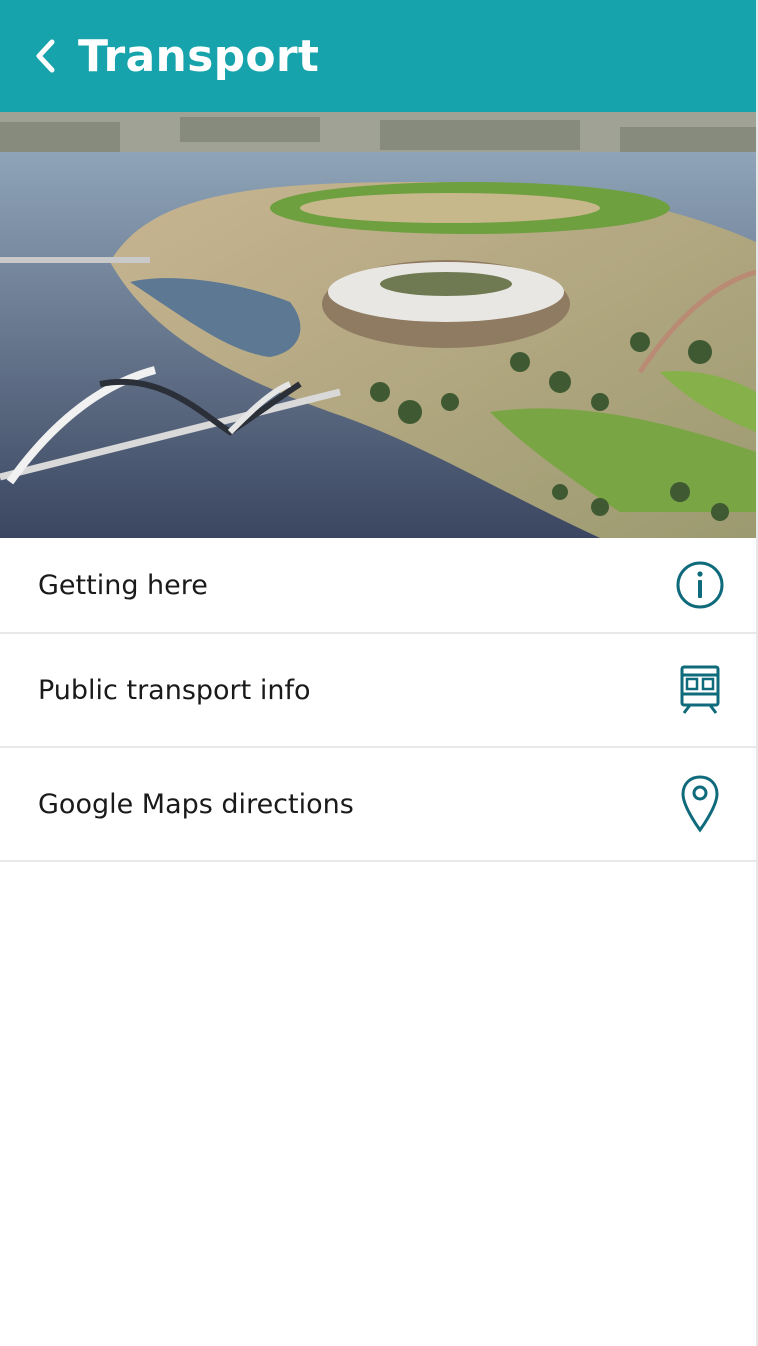 Image resolution: width=758 pixels, height=1346 pixels. Describe the element at coordinates (196, 804) in the screenshot. I see `menu-item-label: Google Maps directions` at that location.